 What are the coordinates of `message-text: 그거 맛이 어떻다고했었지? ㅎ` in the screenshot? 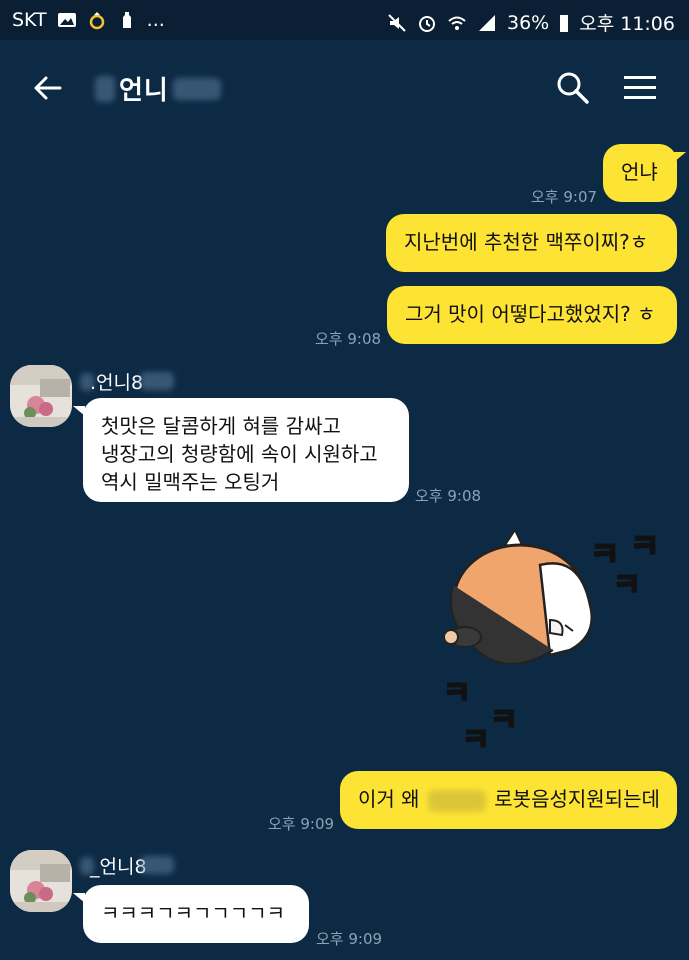 It's located at (530, 314).